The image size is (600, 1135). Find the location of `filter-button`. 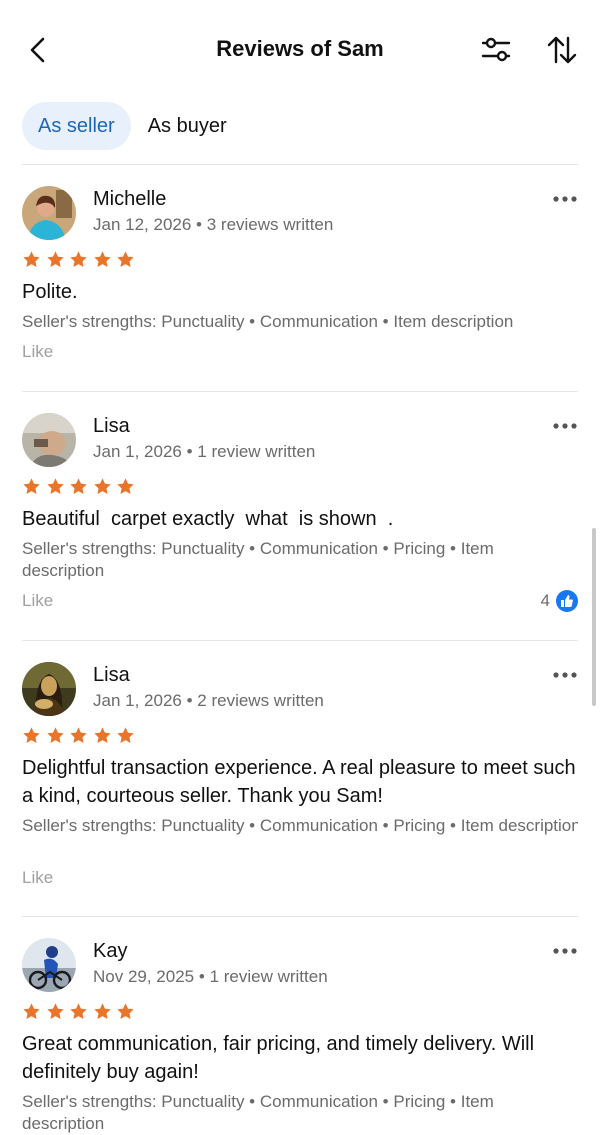

filter-button is located at coordinates (496, 50).